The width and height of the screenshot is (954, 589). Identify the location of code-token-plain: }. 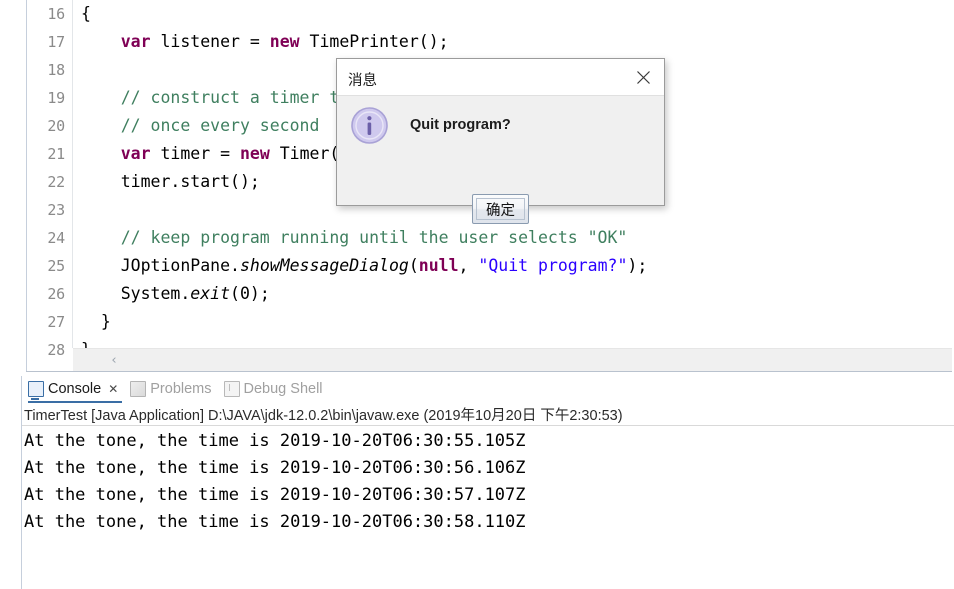
(96, 321).